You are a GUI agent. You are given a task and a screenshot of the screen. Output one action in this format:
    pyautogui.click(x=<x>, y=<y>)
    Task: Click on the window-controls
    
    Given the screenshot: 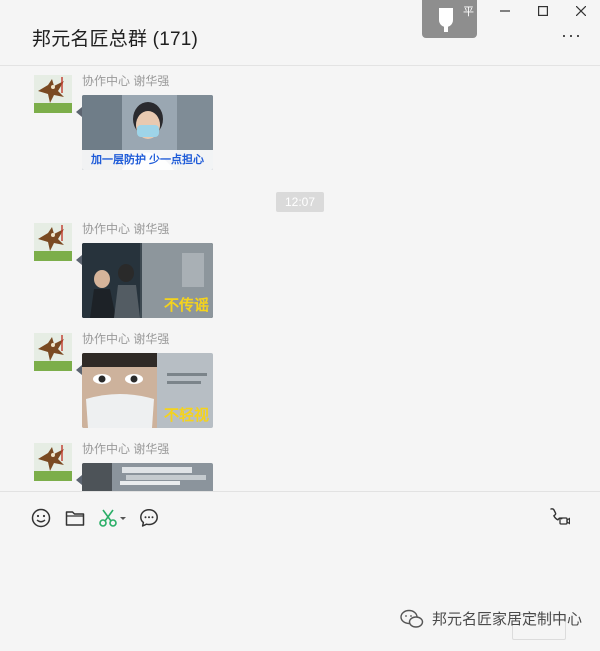 What is the action you would take?
    pyautogui.click(x=543, y=11)
    